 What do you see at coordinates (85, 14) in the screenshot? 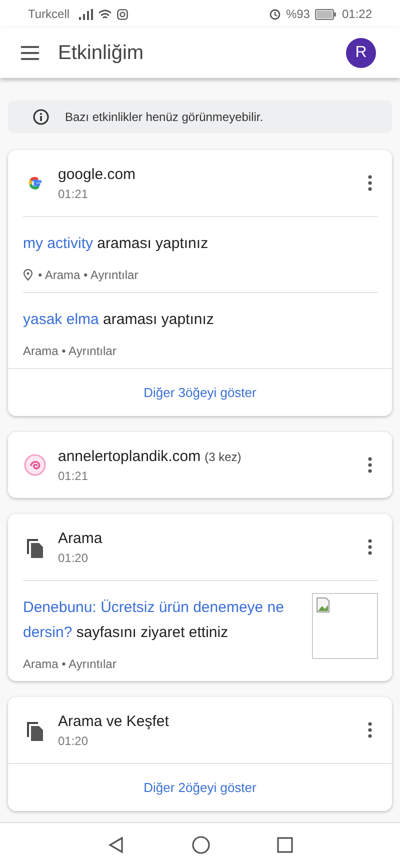
I see `signal-icon` at bounding box center [85, 14].